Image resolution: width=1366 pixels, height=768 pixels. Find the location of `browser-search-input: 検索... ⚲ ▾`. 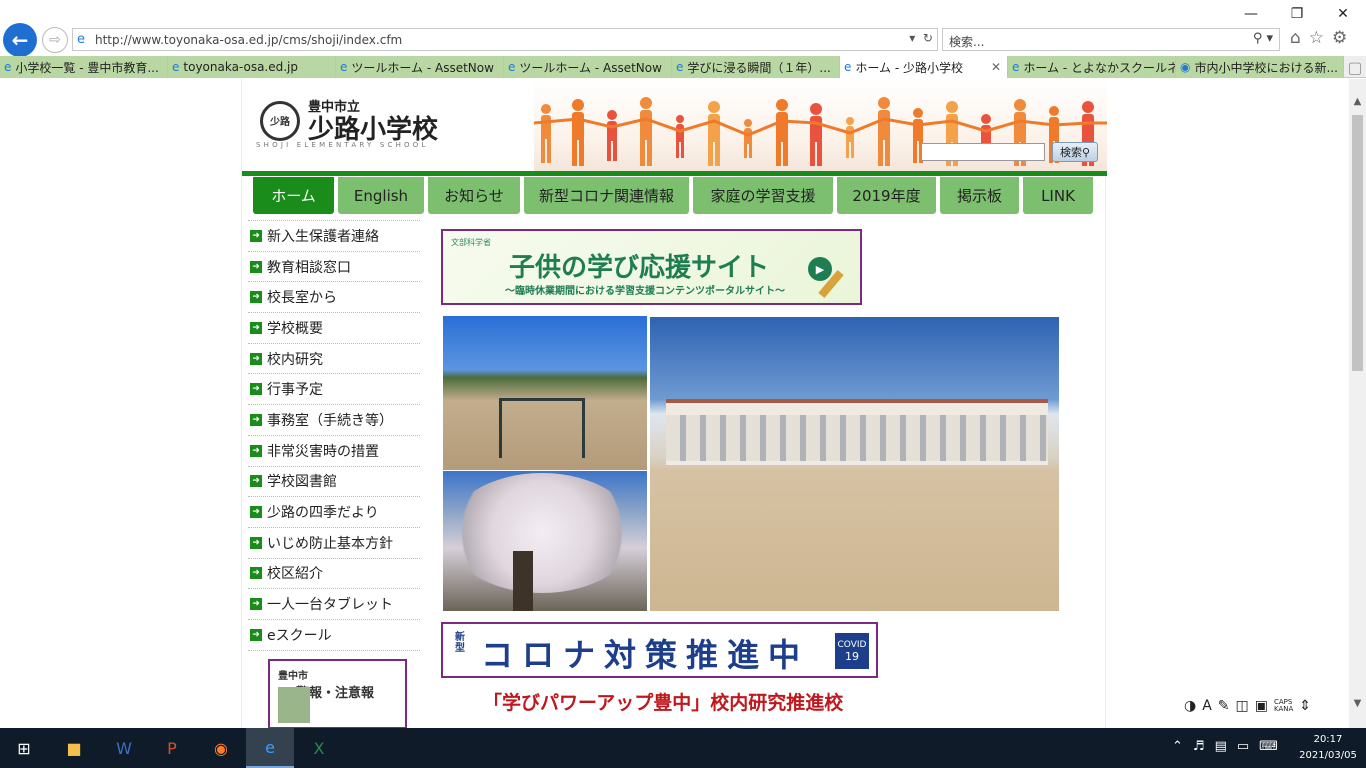

browser-search-input: 検索... ⚲ ▾ is located at coordinates (1111, 39).